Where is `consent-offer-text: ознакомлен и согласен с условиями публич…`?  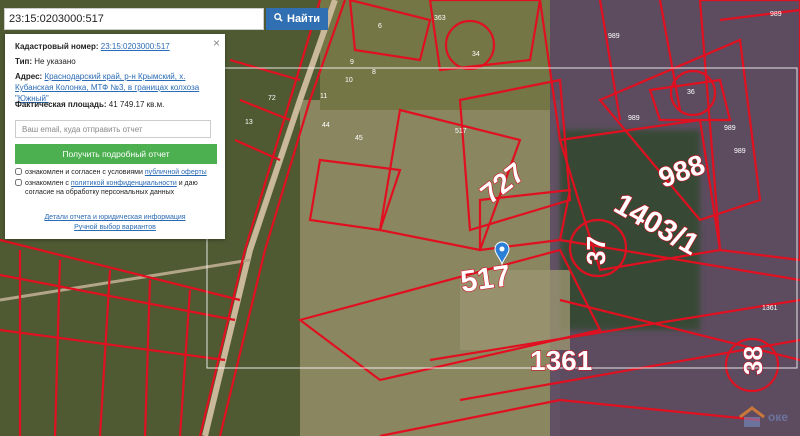
consent-offer-text: ознакомлен и согласен с условиями публич… is located at coordinates (116, 172).